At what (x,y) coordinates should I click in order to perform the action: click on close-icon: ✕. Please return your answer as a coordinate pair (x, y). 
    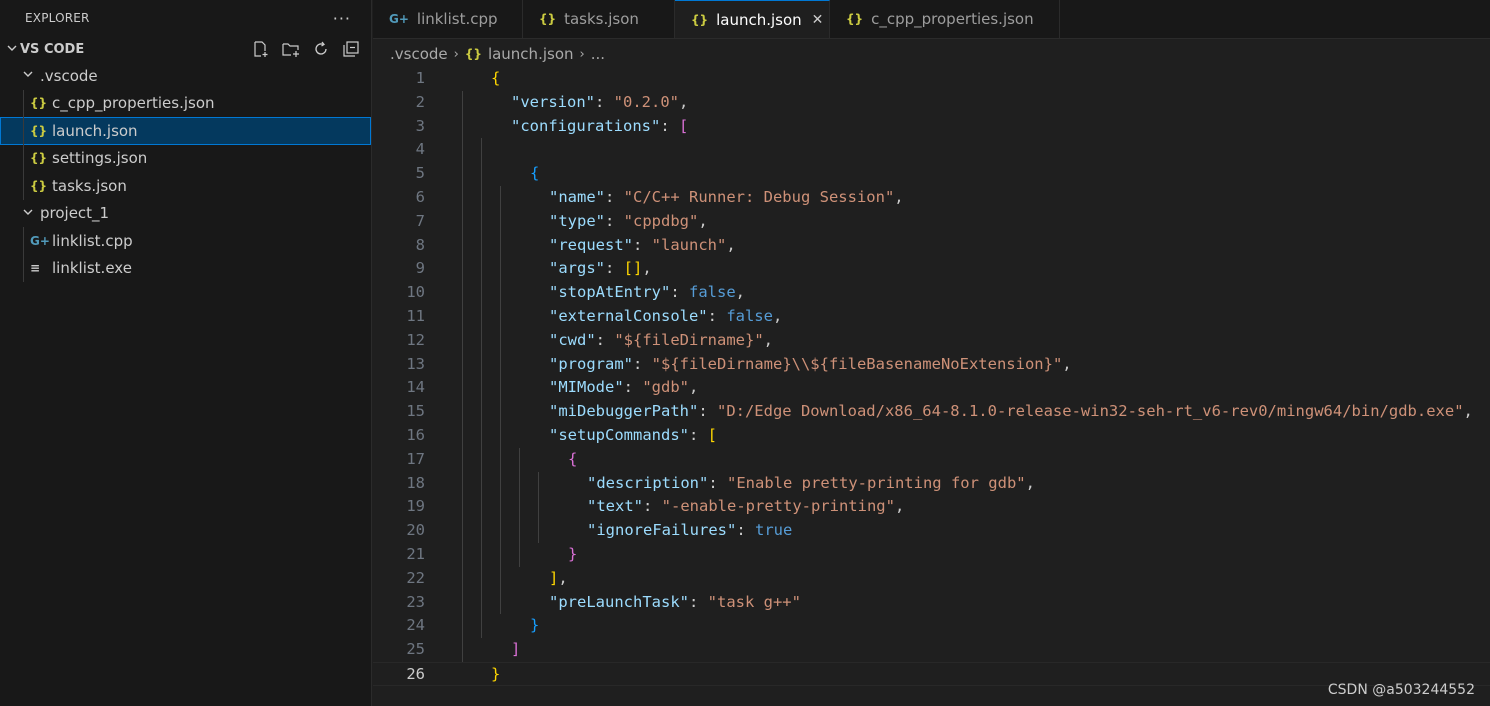
    Looking at the image, I should click on (818, 20).